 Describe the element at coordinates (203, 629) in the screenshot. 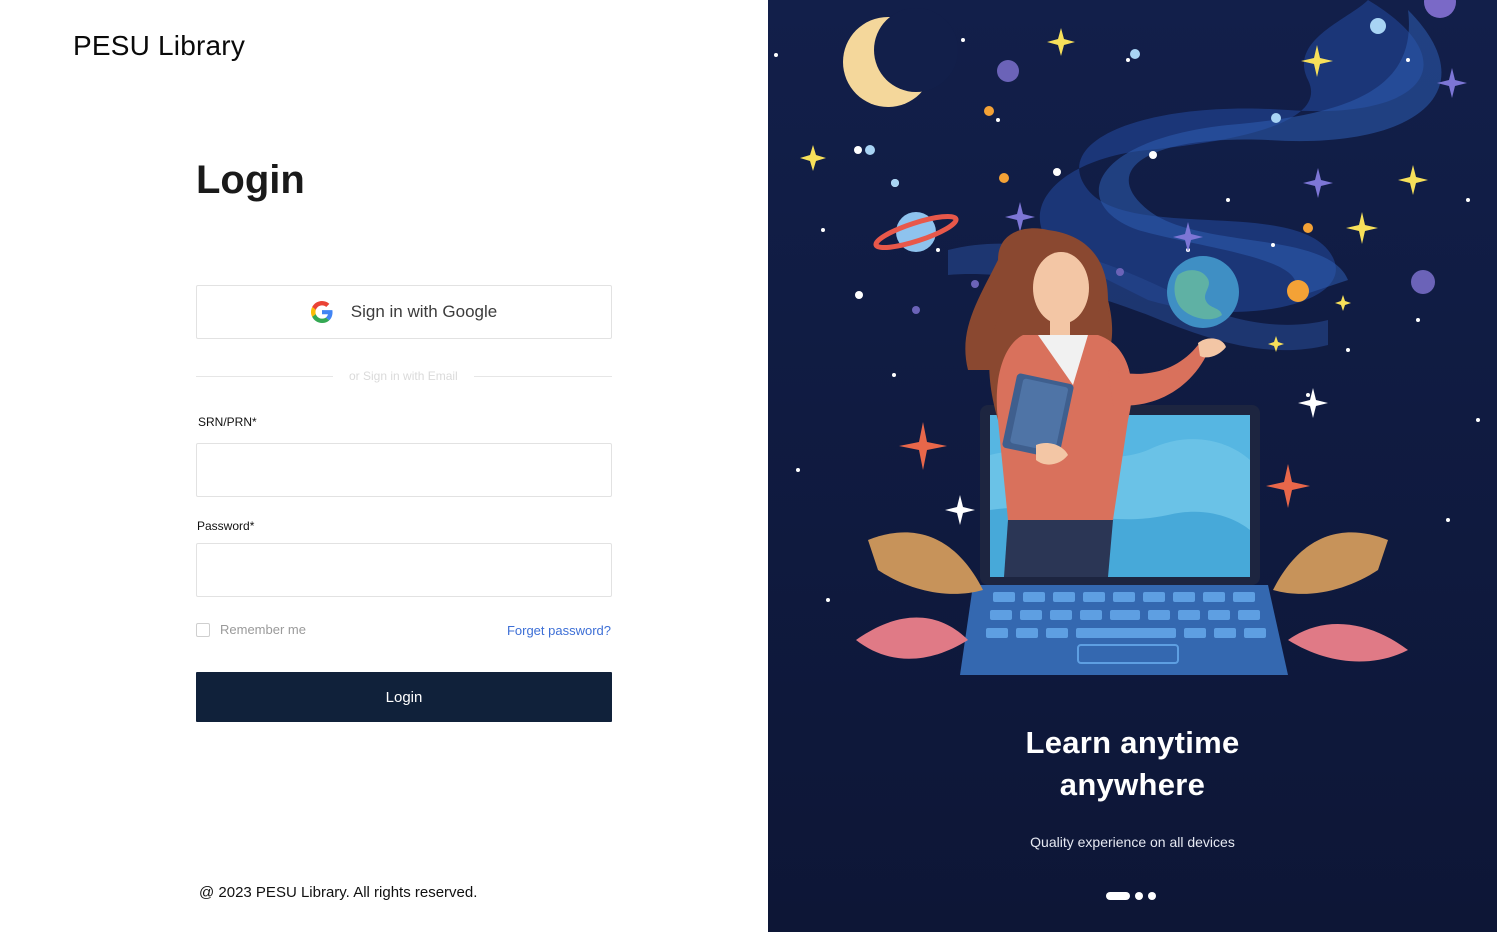

I see `remember-me-checkbox` at that location.